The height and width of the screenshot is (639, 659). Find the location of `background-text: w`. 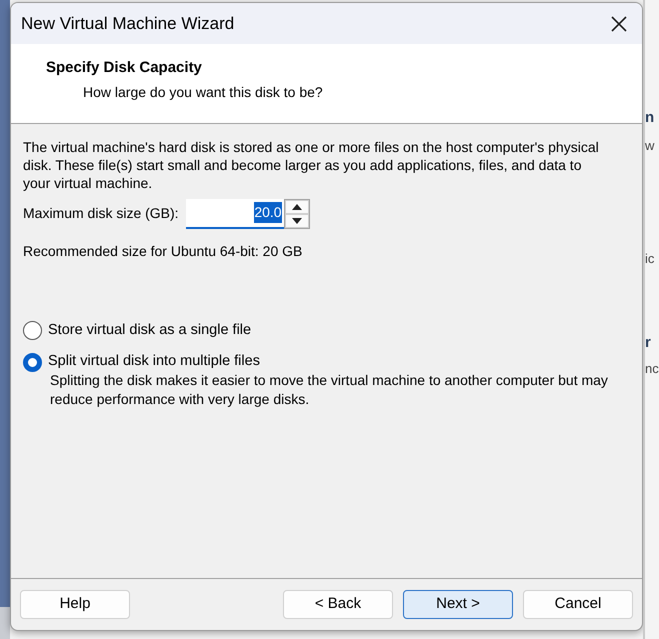

background-text: w is located at coordinates (650, 145).